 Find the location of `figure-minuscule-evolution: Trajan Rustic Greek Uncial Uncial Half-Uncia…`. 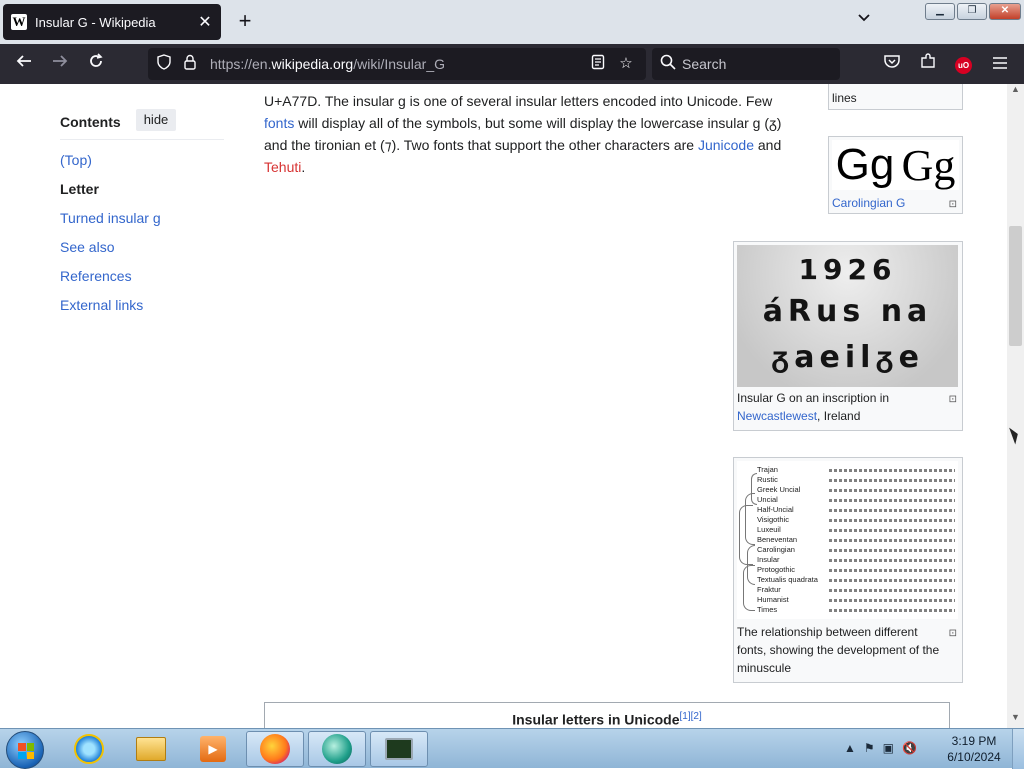

figure-minuscule-evolution: Trajan Rustic Greek Uncial Uncial Half-Uncia… is located at coordinates (848, 570).